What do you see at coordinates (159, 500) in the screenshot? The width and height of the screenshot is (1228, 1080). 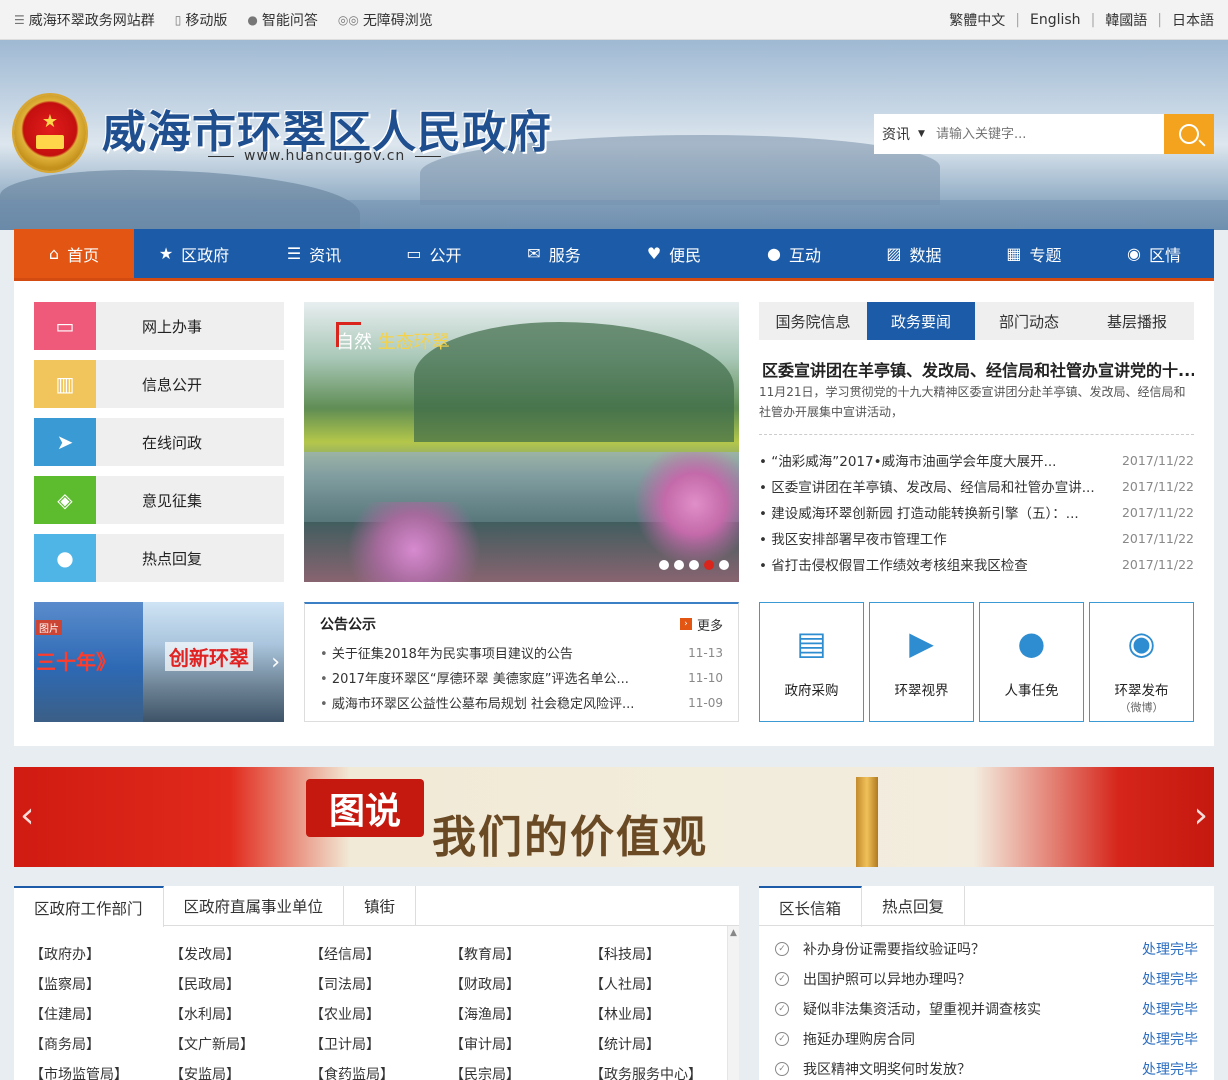 I see `service-opinion-collection: ◈ 意见征集` at bounding box center [159, 500].